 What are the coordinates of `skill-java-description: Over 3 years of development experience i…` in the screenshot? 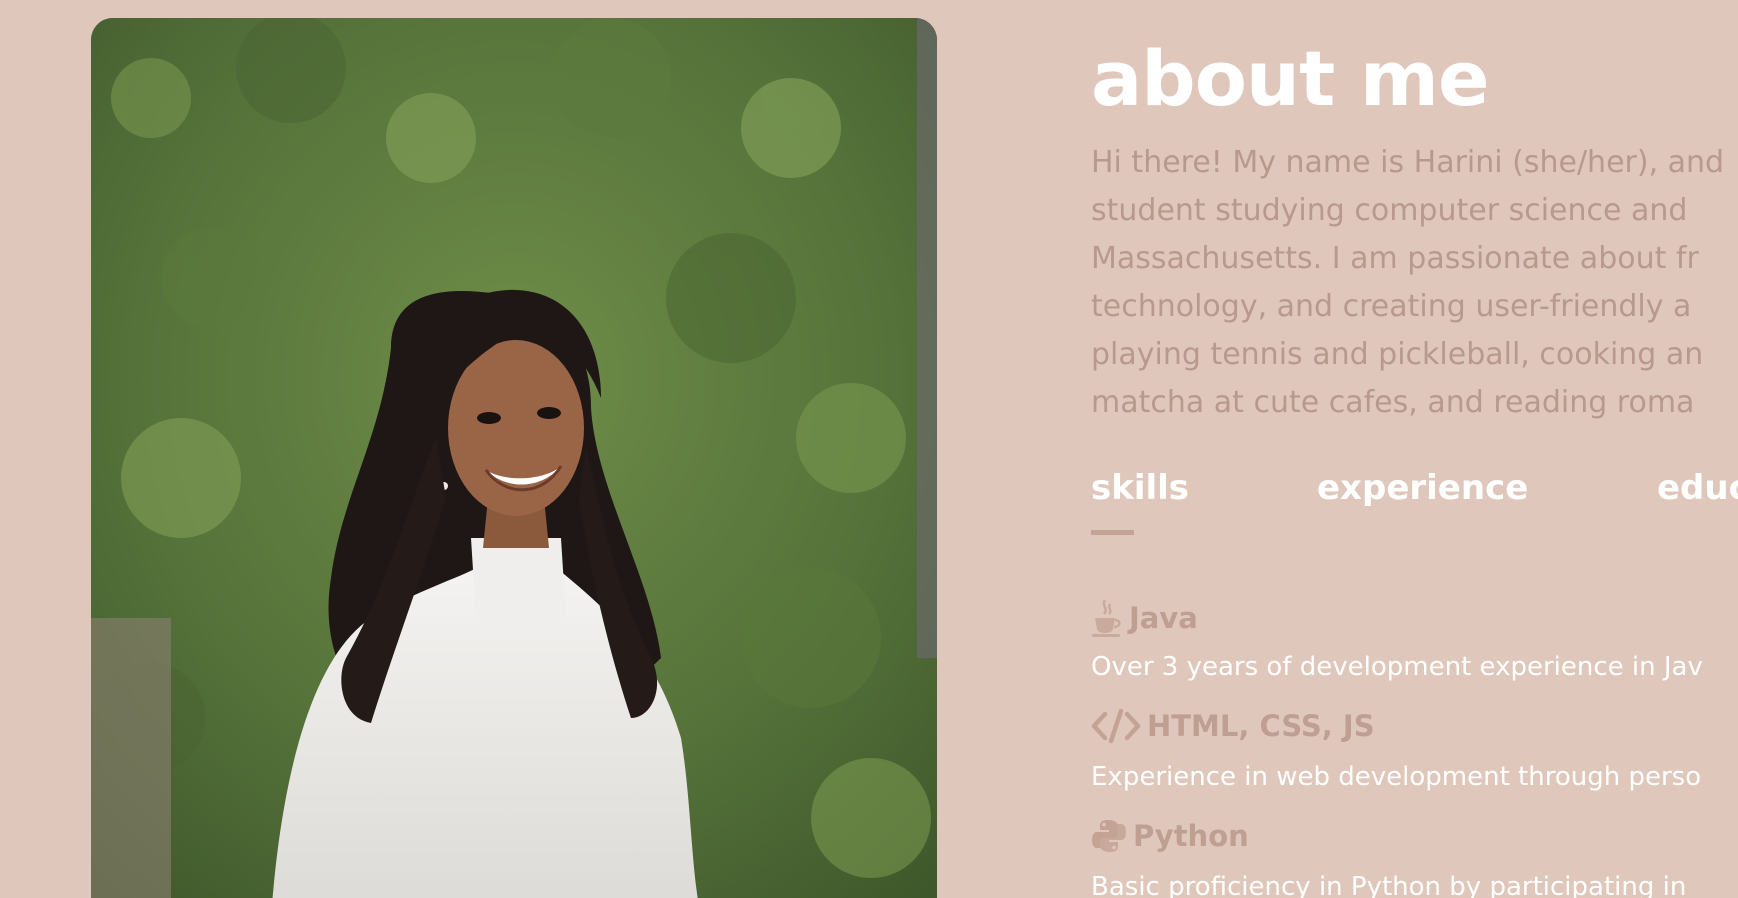 It's located at (1397, 667).